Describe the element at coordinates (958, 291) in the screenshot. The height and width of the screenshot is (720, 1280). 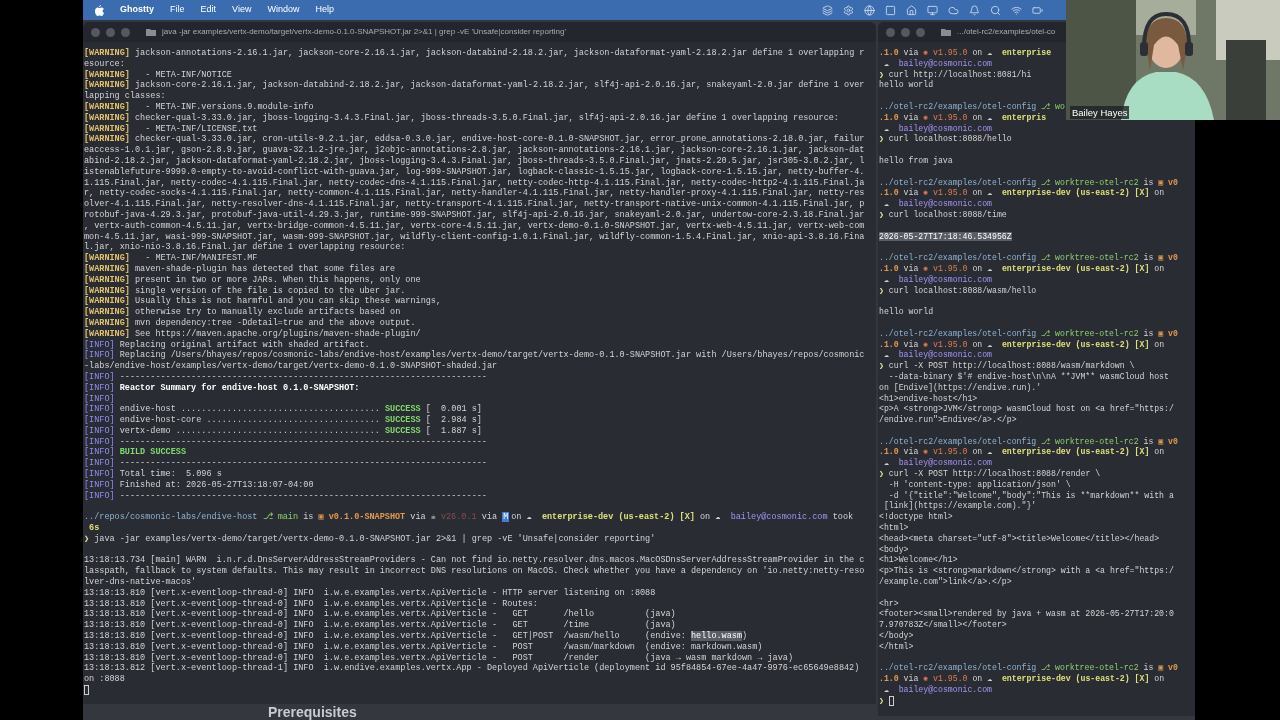
I see `terminal-line: ❯ curl localhost:8088/wasm/hello` at that location.